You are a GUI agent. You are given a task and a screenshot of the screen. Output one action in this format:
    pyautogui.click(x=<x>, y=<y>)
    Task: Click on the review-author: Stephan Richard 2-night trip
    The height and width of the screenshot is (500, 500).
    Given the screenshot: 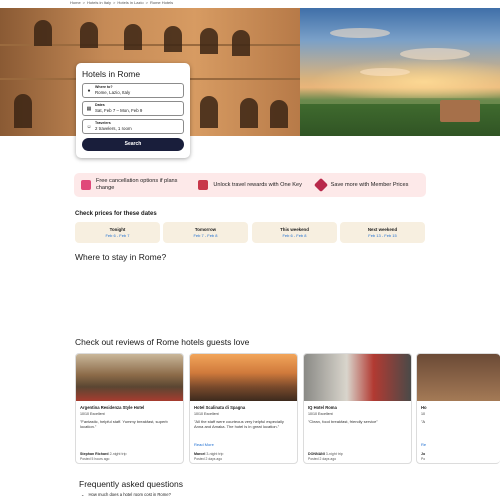 What is the action you would take?
    pyautogui.click(x=103, y=454)
    